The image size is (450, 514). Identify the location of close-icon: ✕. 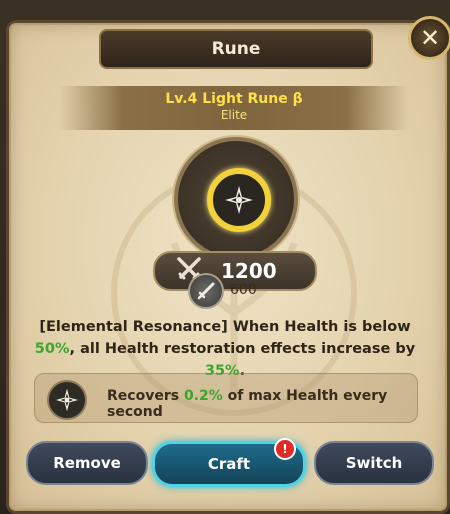
(430, 38).